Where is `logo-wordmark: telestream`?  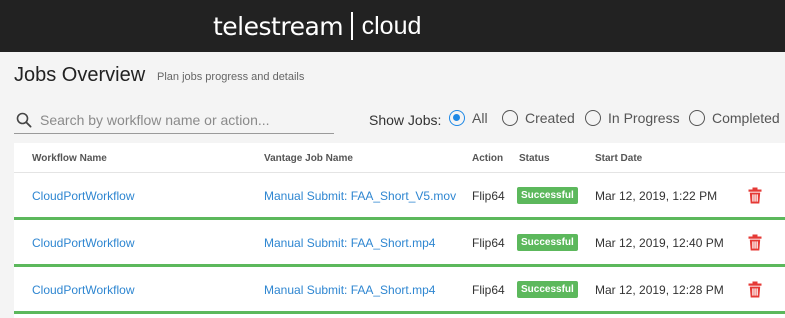 logo-wordmark: telestream is located at coordinates (278, 26).